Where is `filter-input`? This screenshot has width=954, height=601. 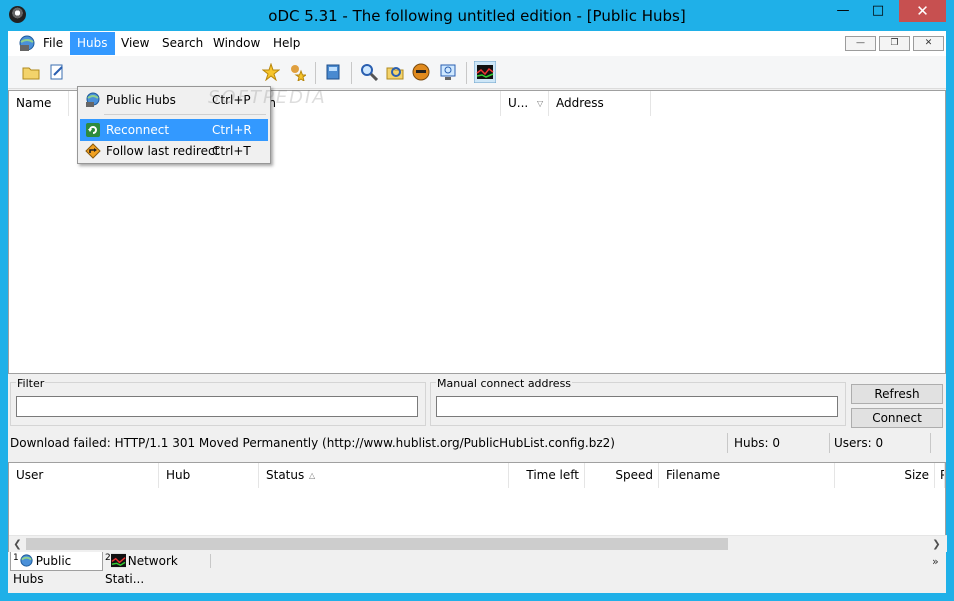
filter-input is located at coordinates (217, 406).